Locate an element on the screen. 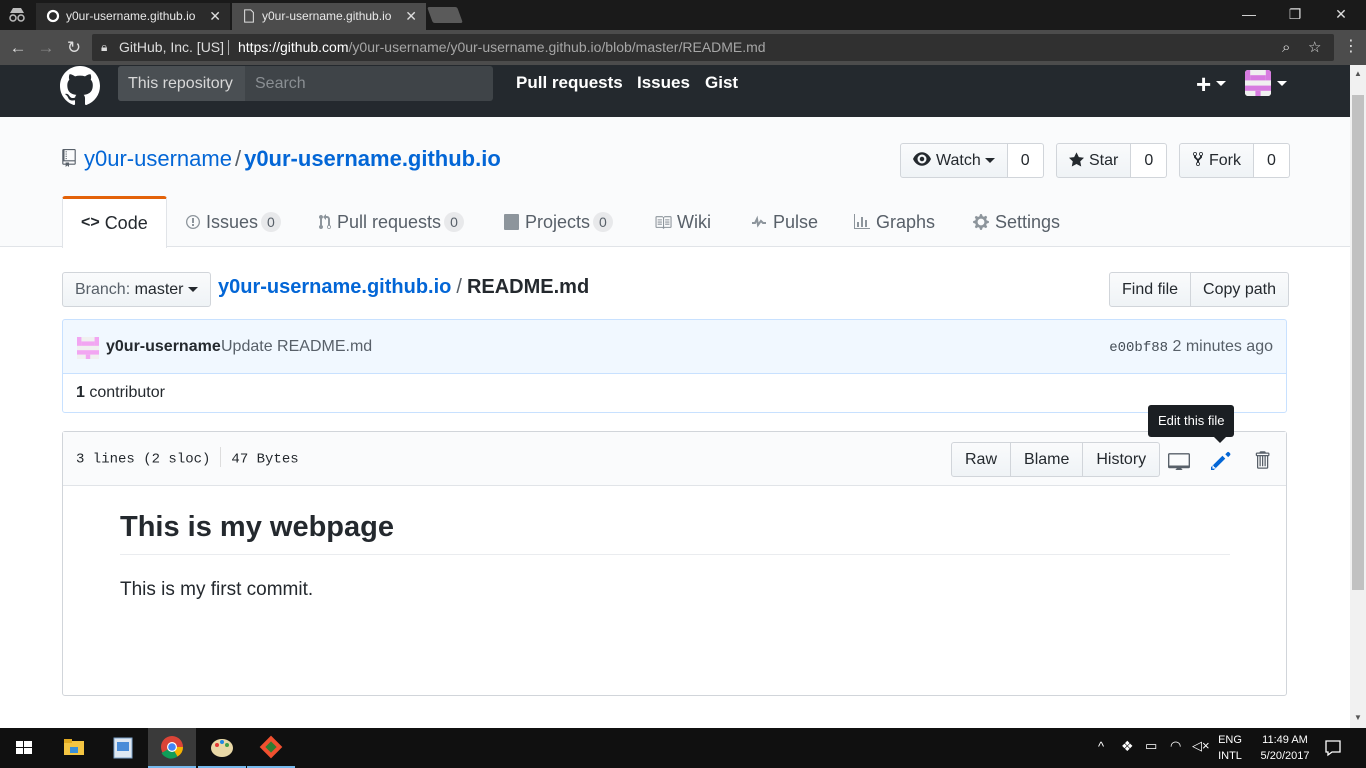 This screenshot has width=1366, height=768. issues-counter: 0 is located at coordinates (271, 222).